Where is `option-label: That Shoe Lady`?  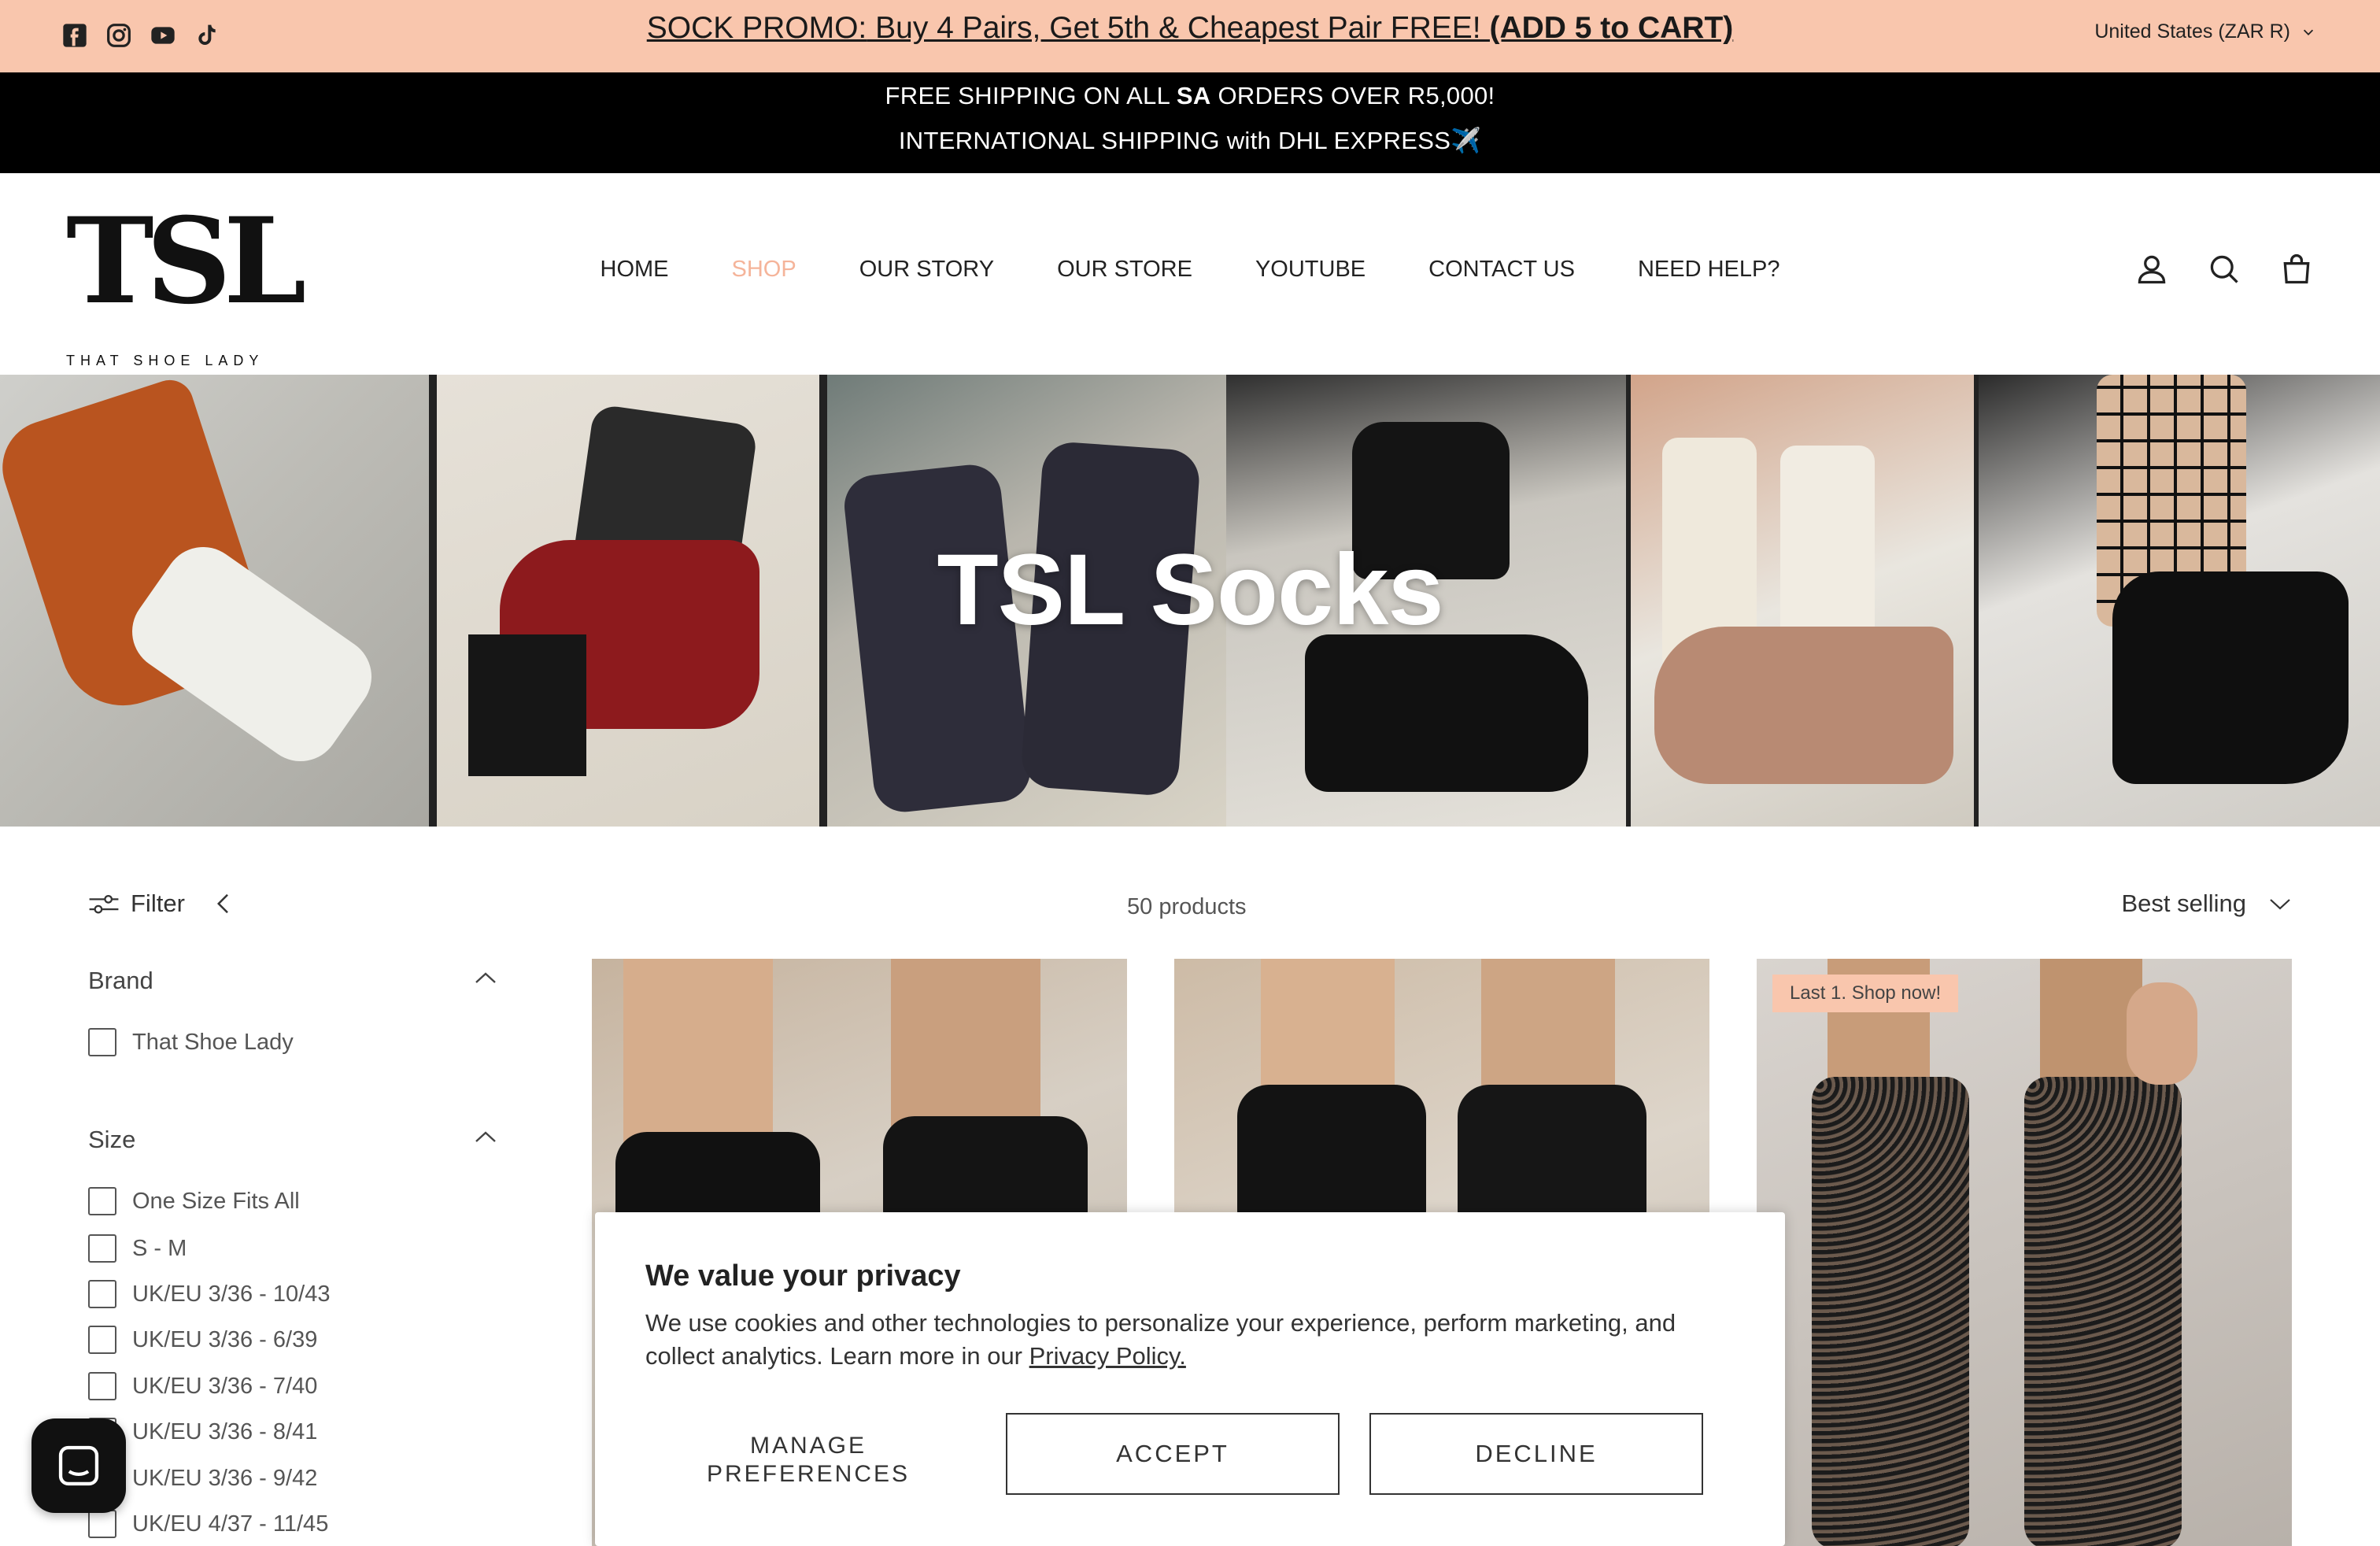 option-label: That Shoe Lady is located at coordinates (213, 1042).